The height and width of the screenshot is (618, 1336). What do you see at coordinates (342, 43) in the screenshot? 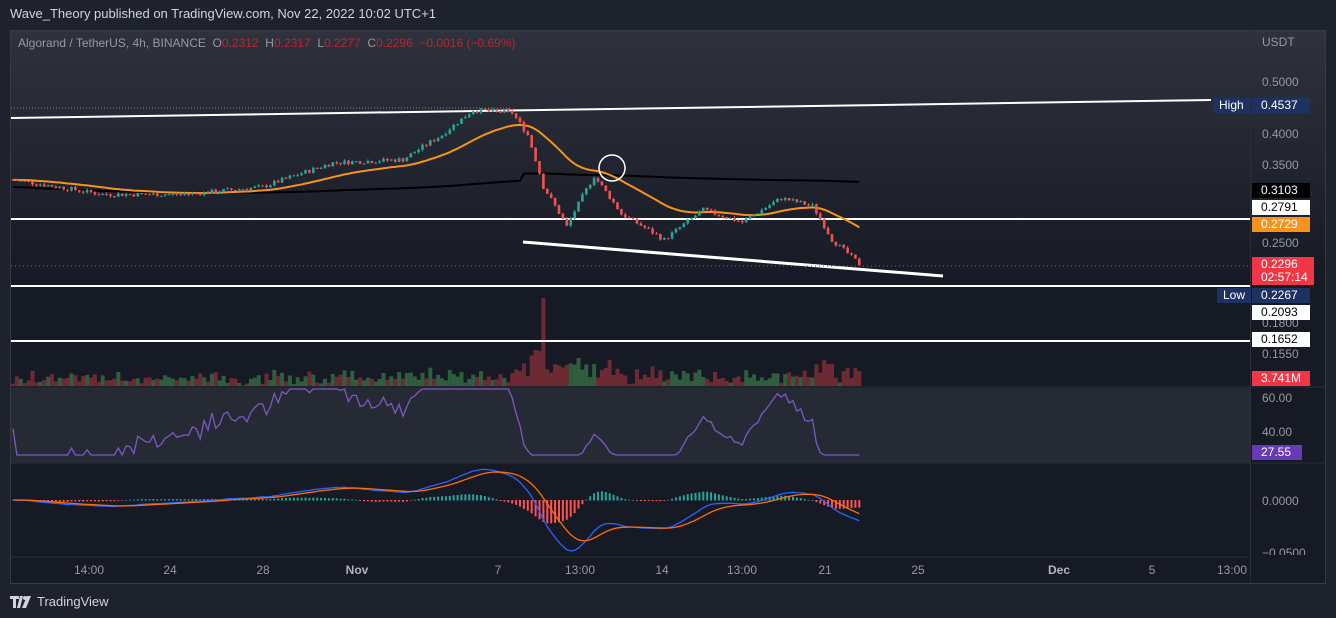
I see `low-value: 0.2277` at bounding box center [342, 43].